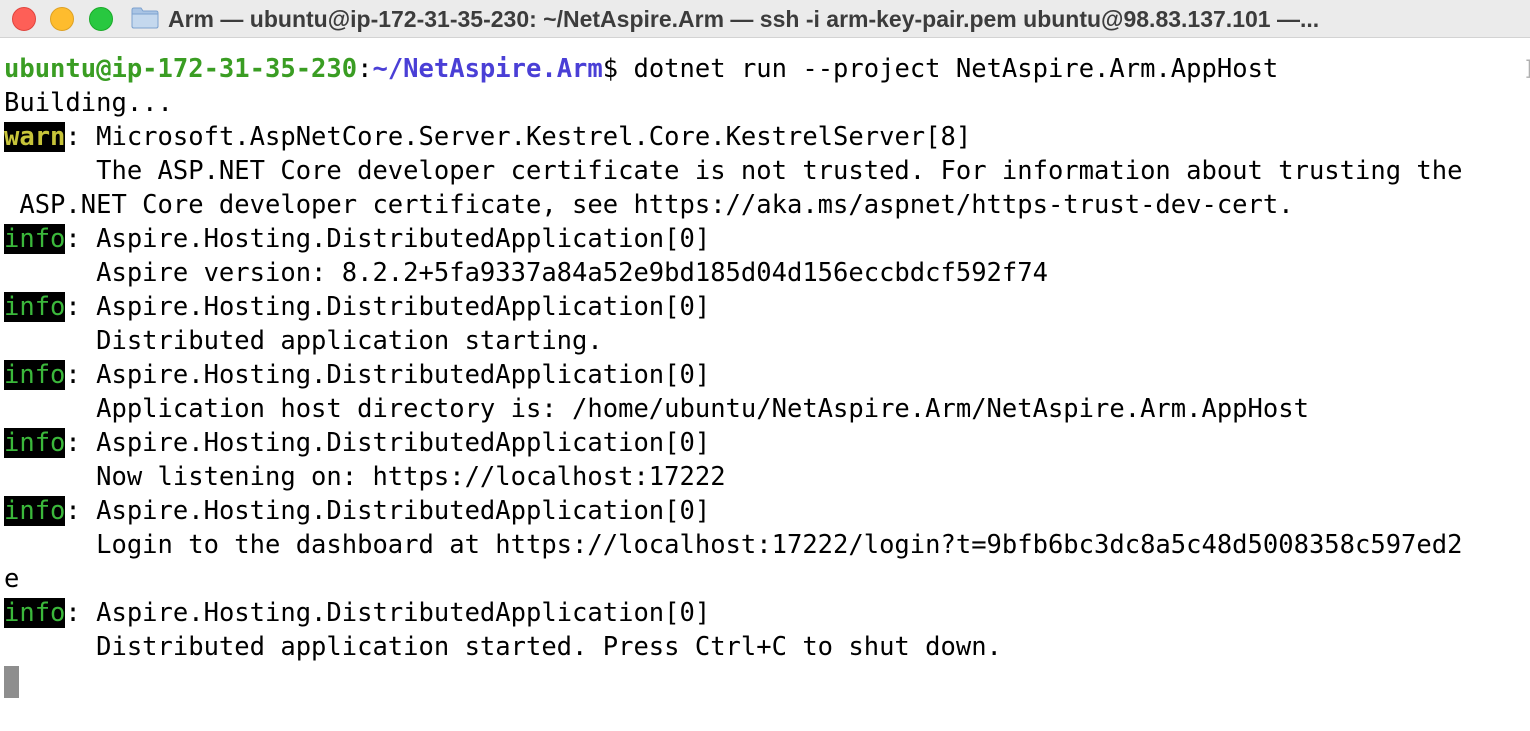 The height and width of the screenshot is (731, 1530). What do you see at coordinates (181, 69) in the screenshot?
I see `prompt-user-host: ubuntu@ip-172-31-35-230` at bounding box center [181, 69].